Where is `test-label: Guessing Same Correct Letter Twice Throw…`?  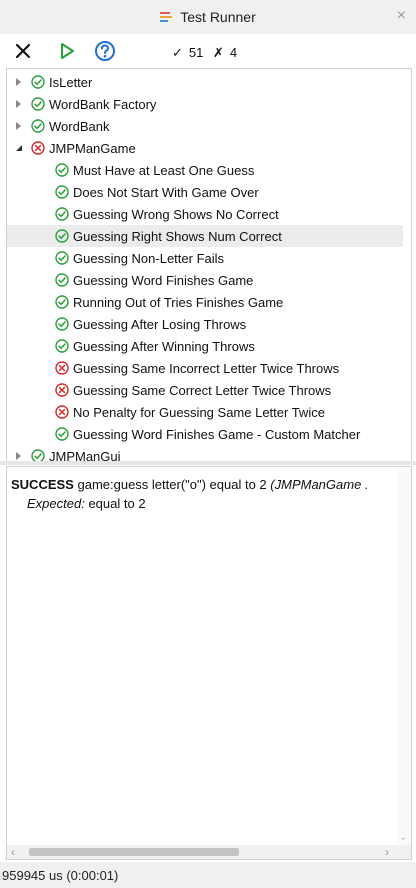 test-label: Guessing Same Correct Letter Twice Throw… is located at coordinates (202, 390).